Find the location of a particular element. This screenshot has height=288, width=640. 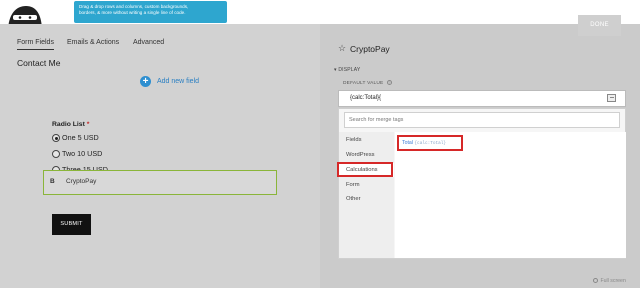

full-screen-toggle: Full screen is located at coordinates (609, 281).